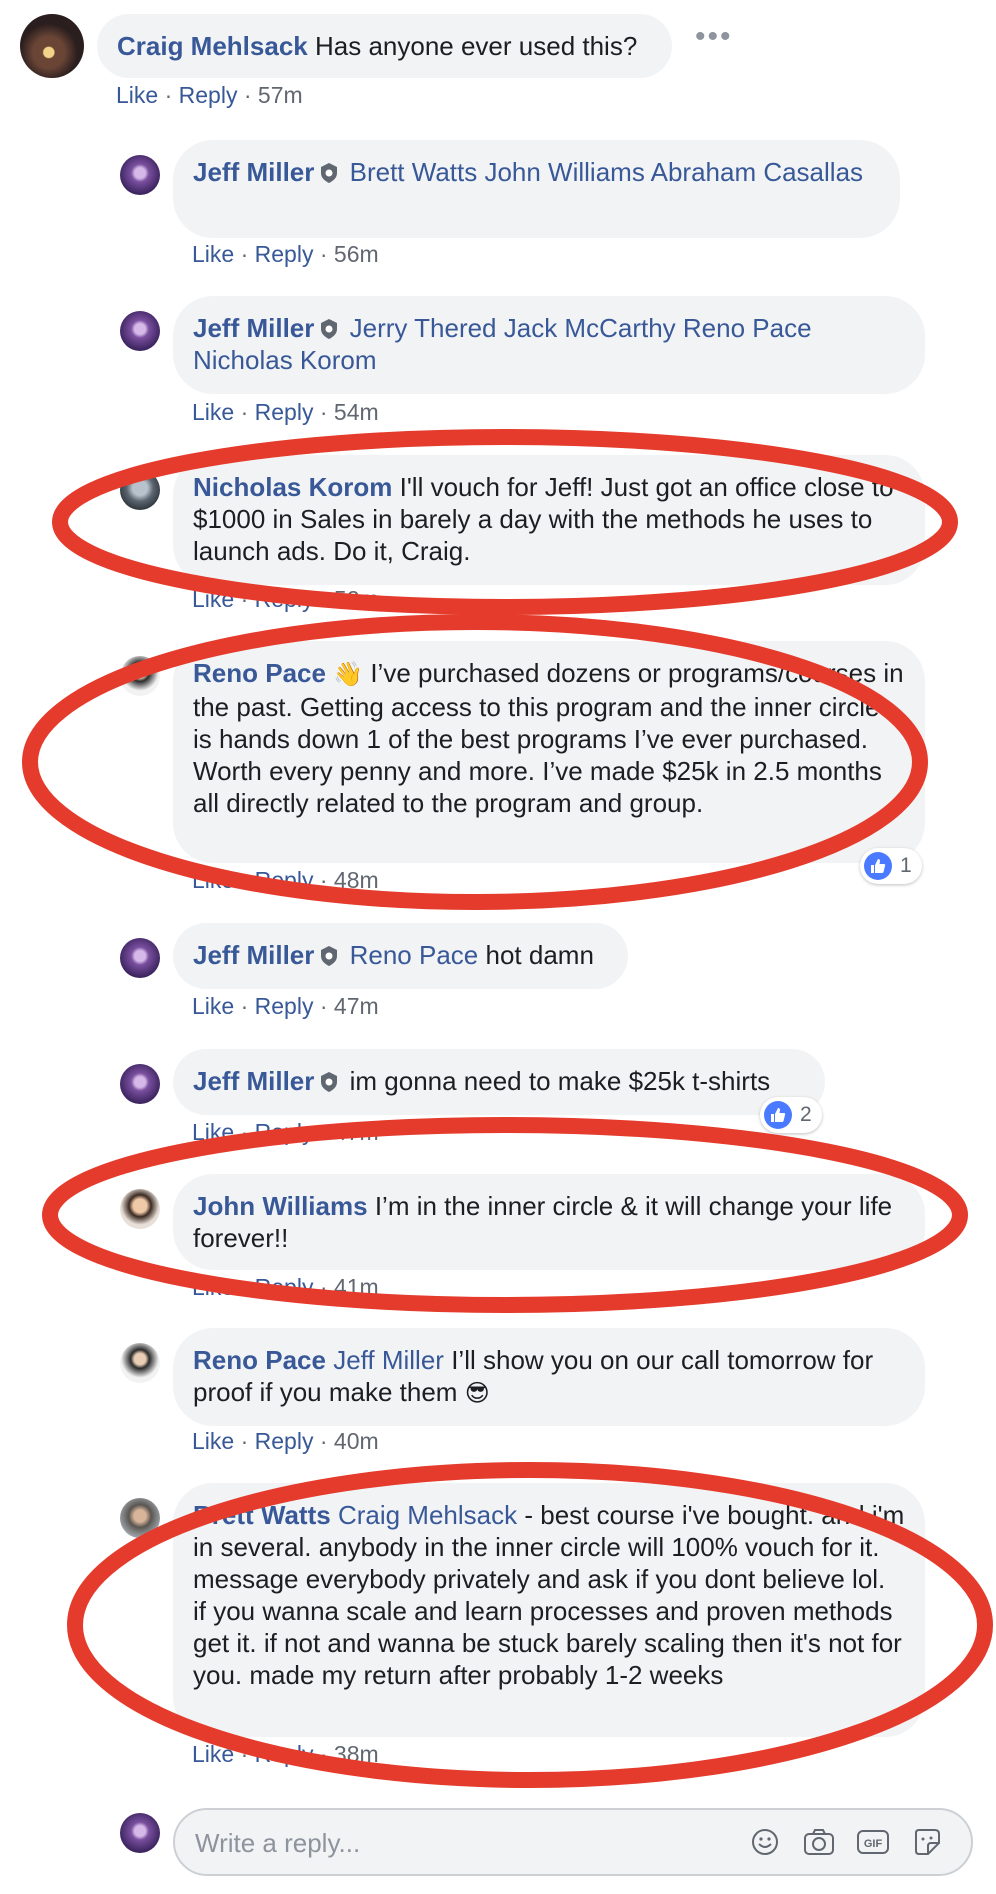  Describe the element at coordinates (140, 1518) in the screenshot. I see `avatar-brett-watts` at that location.